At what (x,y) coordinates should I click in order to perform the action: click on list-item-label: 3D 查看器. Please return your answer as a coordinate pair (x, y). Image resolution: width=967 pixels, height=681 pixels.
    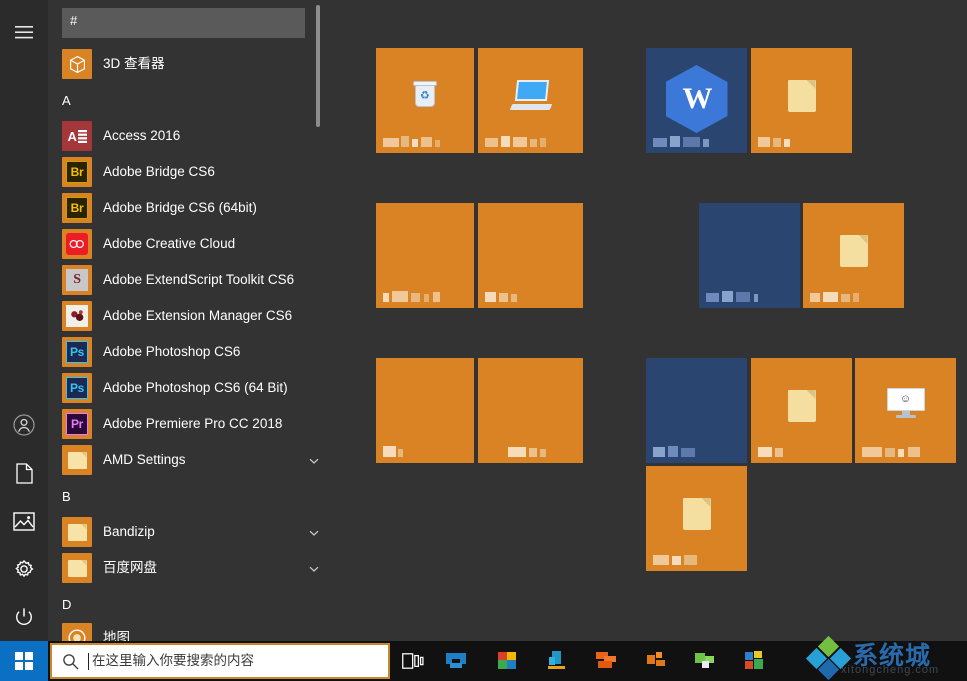
    Looking at the image, I should click on (134, 63).